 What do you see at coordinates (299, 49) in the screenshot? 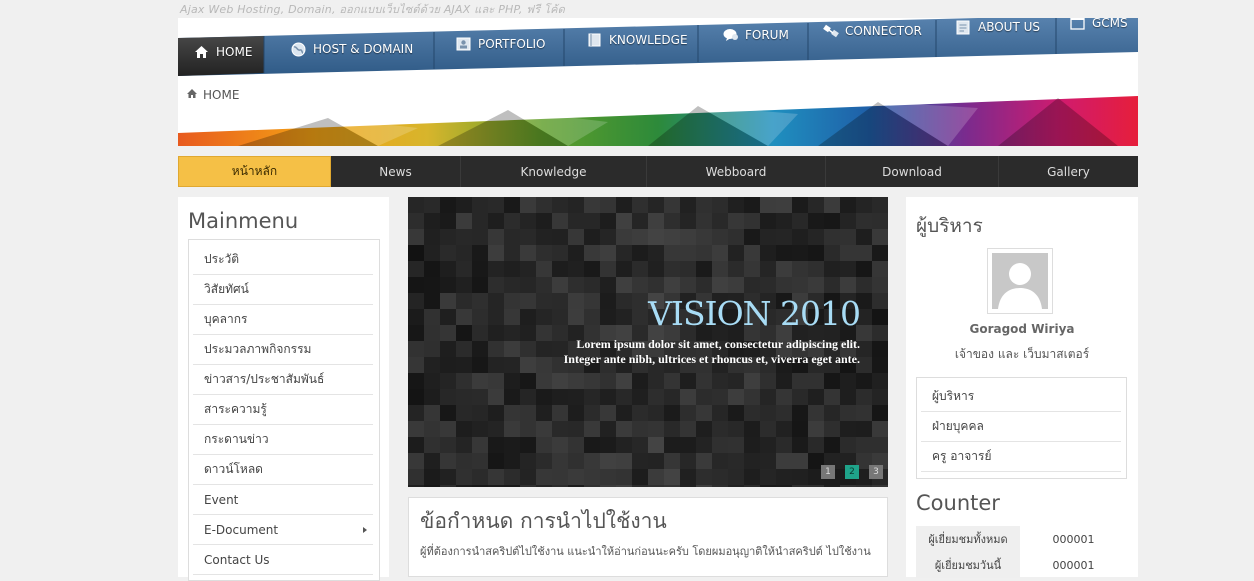
I see `globe-icon` at bounding box center [299, 49].